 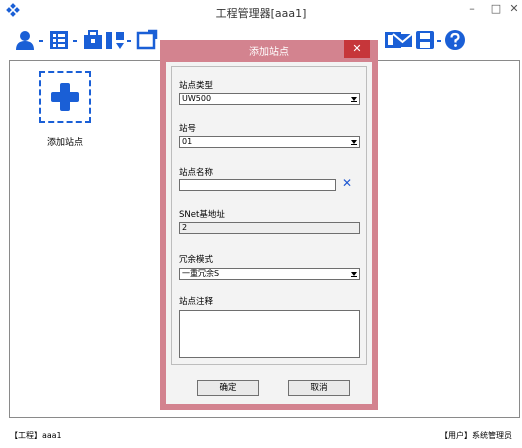 I want to click on station-type-select: UW500, so click(x=269, y=99).